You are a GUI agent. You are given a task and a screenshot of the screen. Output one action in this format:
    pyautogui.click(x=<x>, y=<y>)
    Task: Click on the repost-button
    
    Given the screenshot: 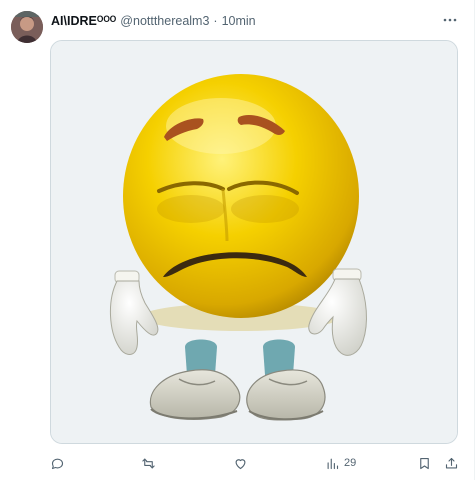 What is the action you would take?
    pyautogui.click(x=148, y=463)
    